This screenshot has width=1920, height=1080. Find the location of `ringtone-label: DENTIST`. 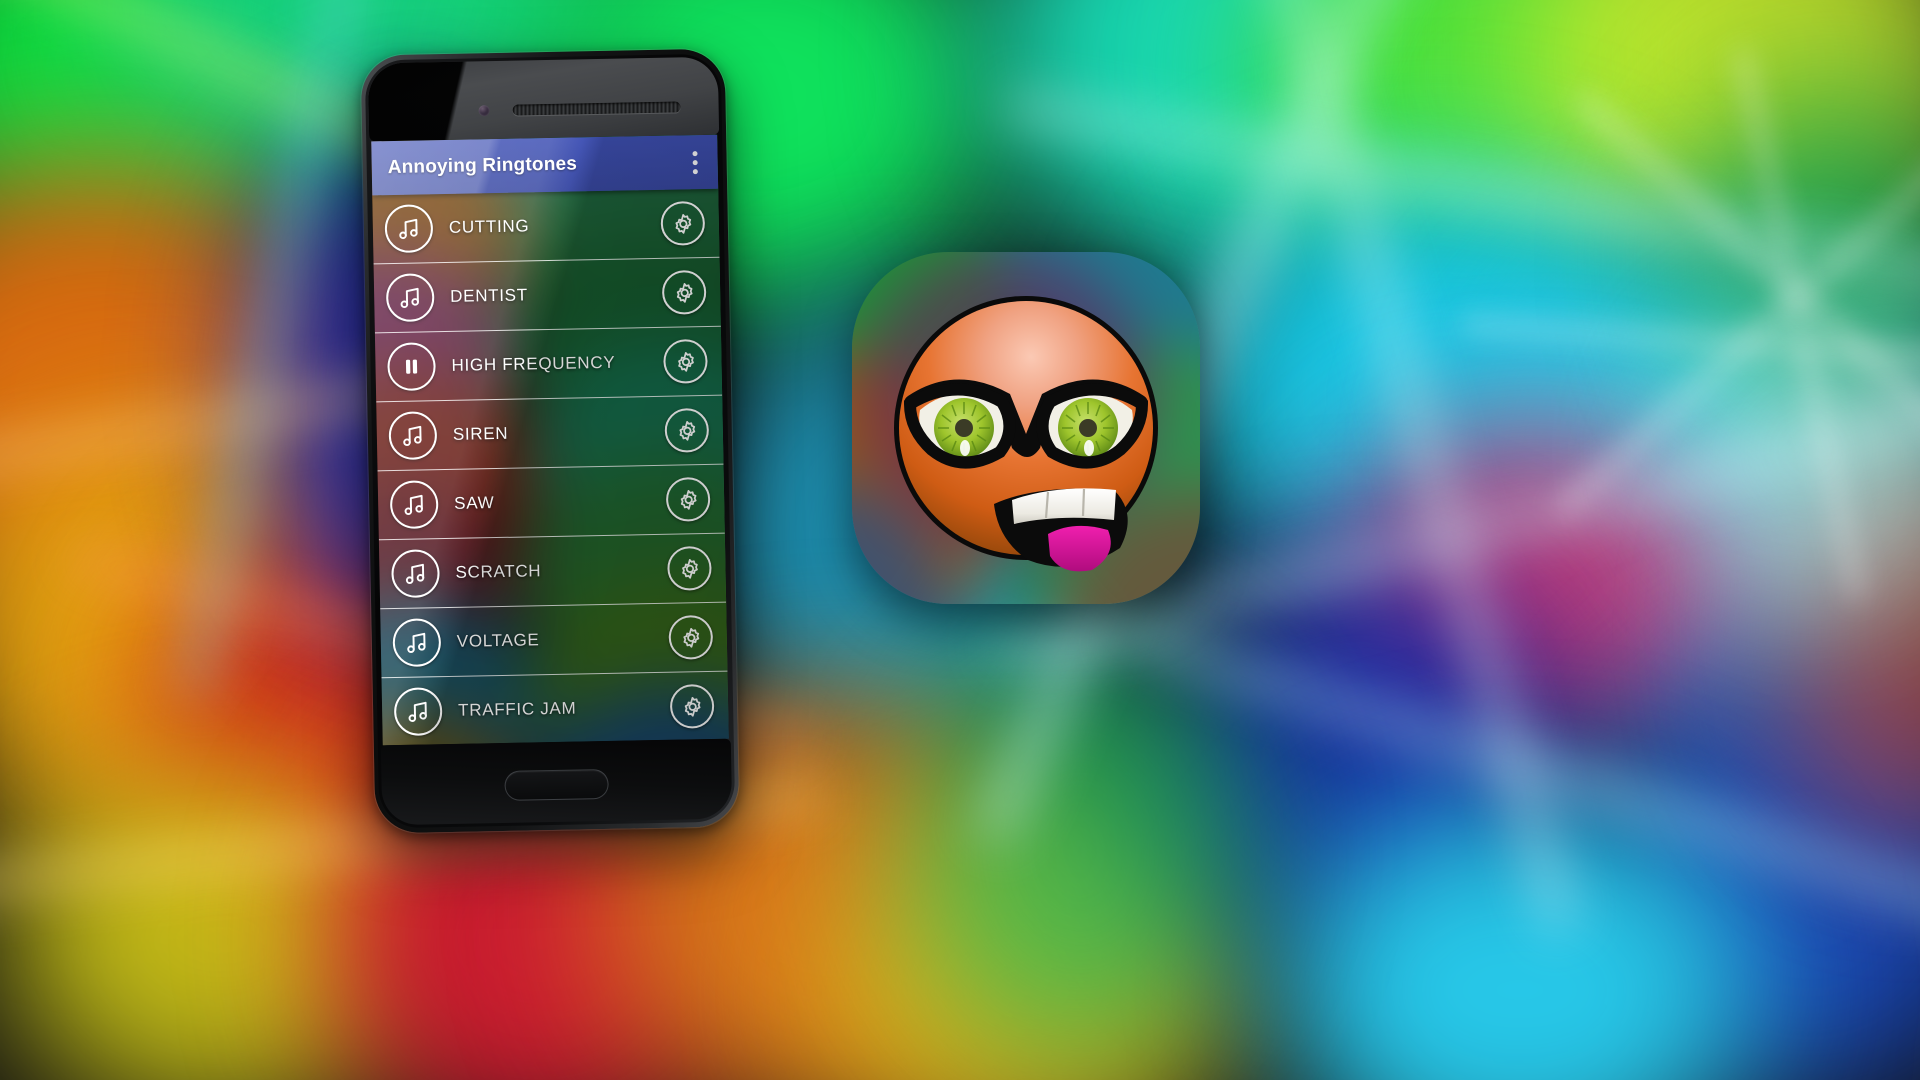

ringtone-label: DENTIST is located at coordinates (489, 295).